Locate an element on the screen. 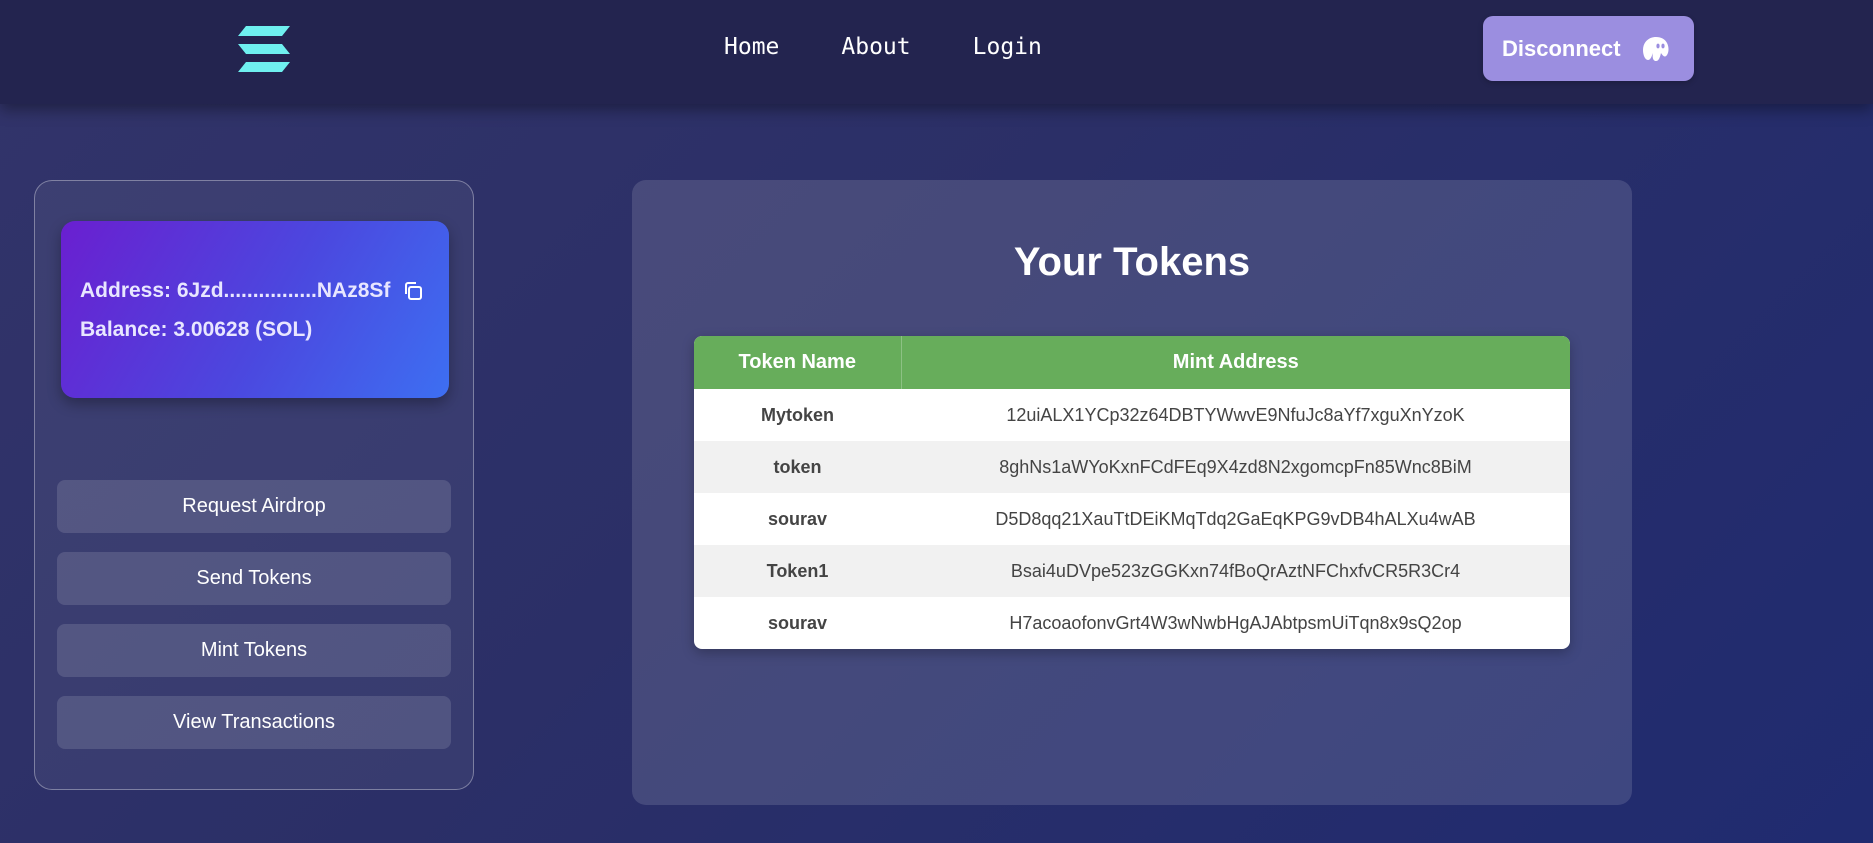 The height and width of the screenshot is (843, 1873). send-tokens-button: Send Tokens is located at coordinates (254, 578).